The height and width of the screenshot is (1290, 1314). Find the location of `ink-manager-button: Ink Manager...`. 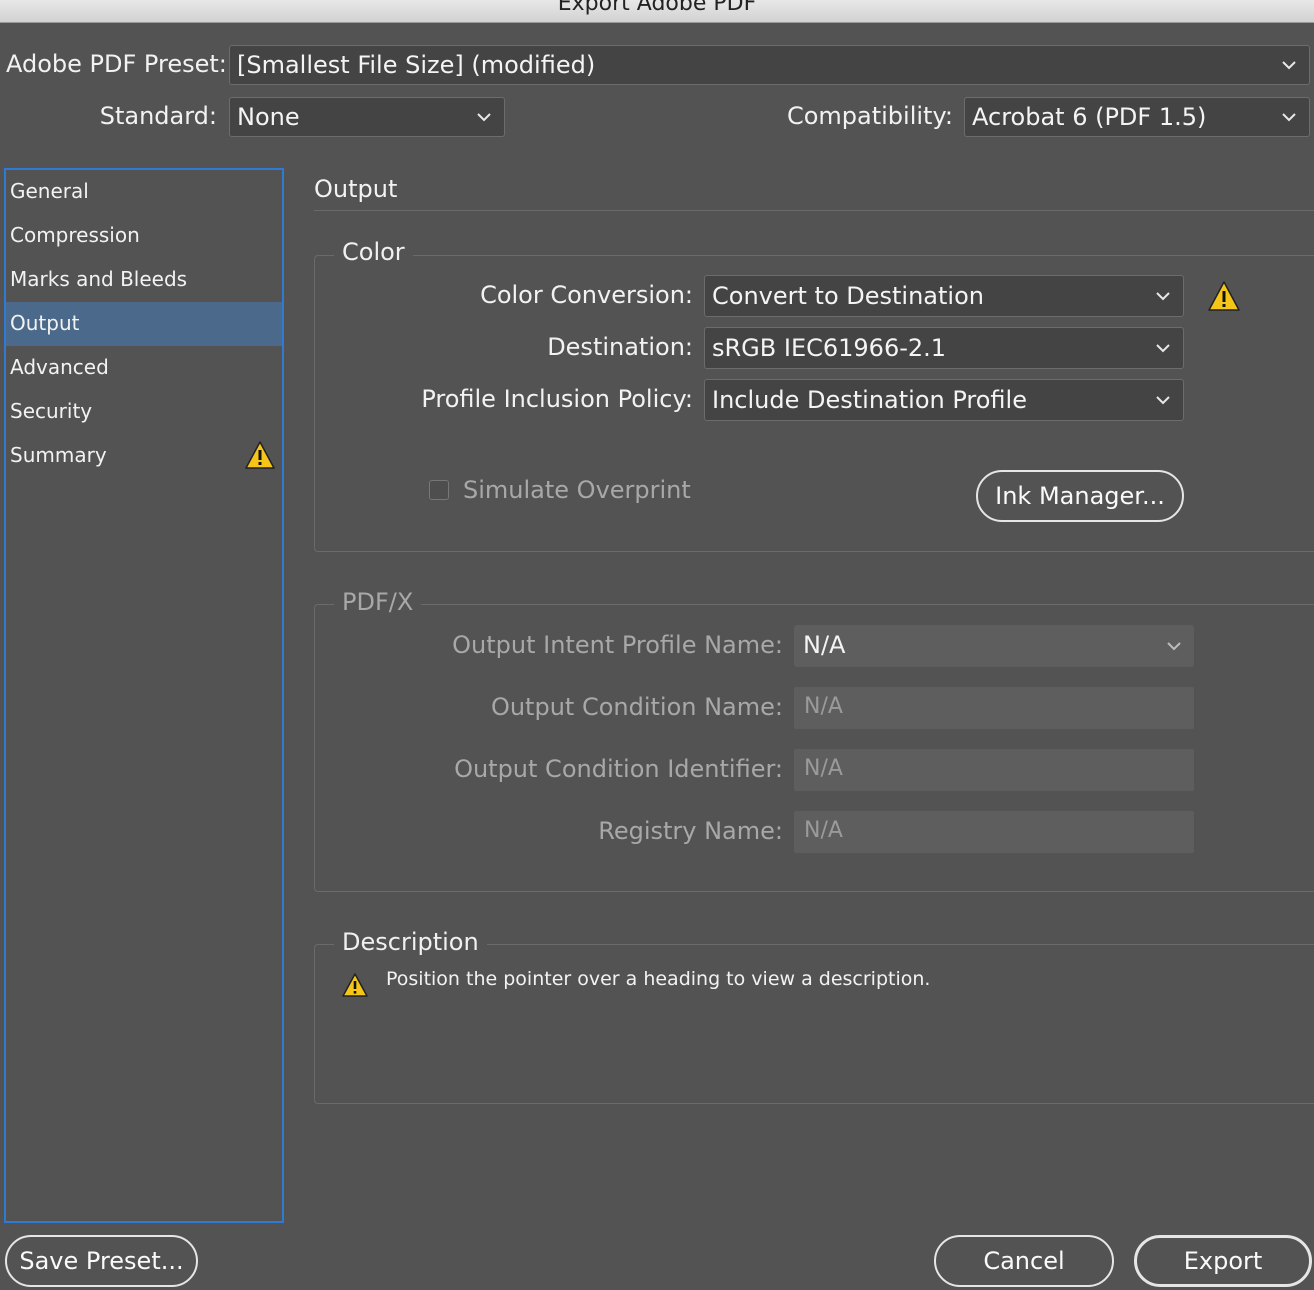

ink-manager-button: Ink Manager... is located at coordinates (1080, 496).